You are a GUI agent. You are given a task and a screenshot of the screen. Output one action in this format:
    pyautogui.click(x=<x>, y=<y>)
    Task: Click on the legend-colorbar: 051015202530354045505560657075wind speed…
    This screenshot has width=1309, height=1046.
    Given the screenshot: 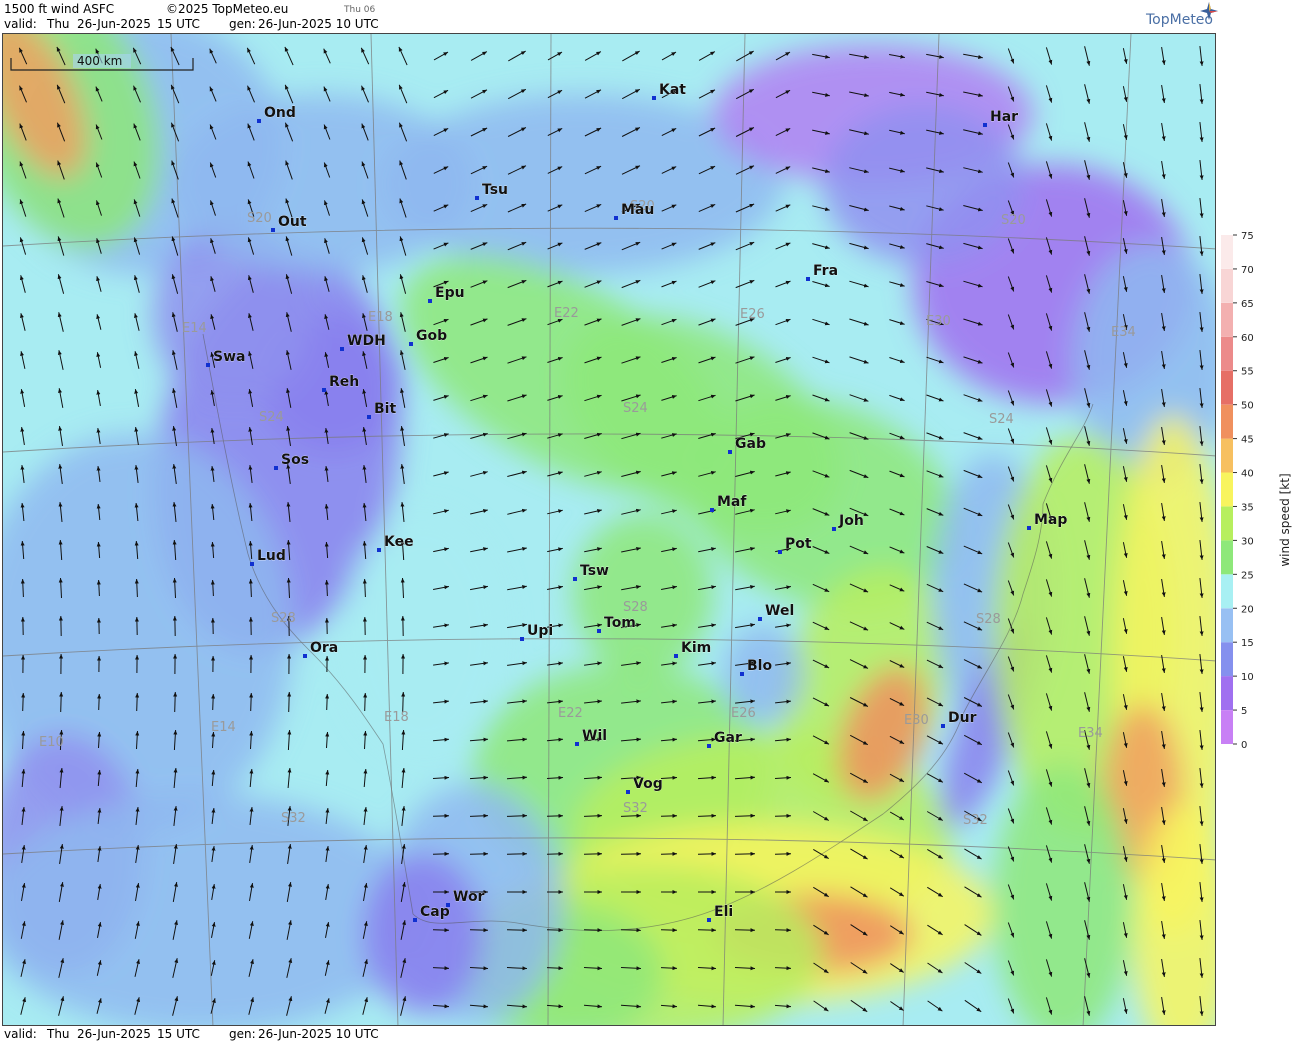 What is the action you would take?
    pyautogui.click(x=1263, y=536)
    